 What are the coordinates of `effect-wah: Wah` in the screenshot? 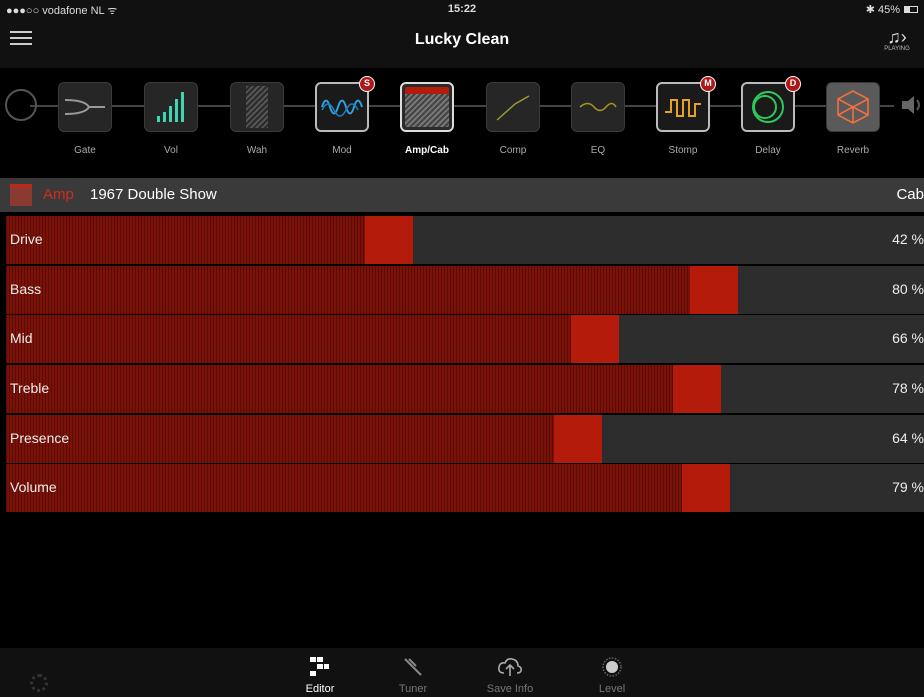 It's located at (257, 132).